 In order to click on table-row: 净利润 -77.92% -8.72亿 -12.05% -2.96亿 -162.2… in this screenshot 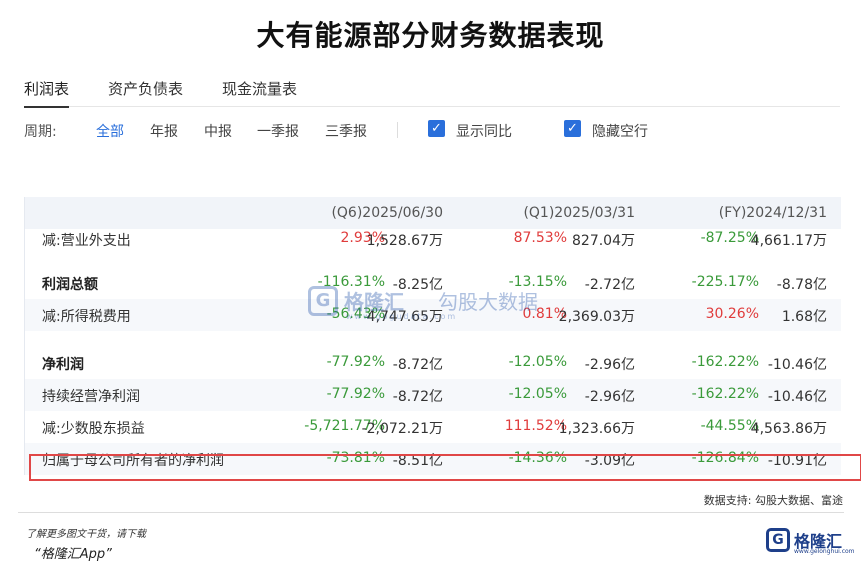, I will do `click(433, 363)`.